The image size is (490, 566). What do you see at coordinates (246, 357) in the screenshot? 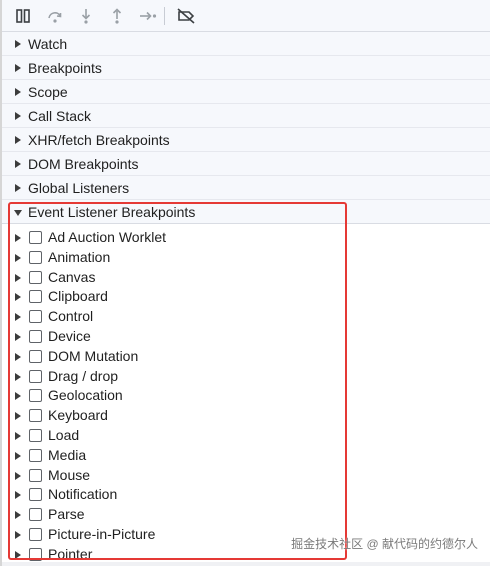
I see `event-category-dom-mutation: DOM Mutation` at bounding box center [246, 357].